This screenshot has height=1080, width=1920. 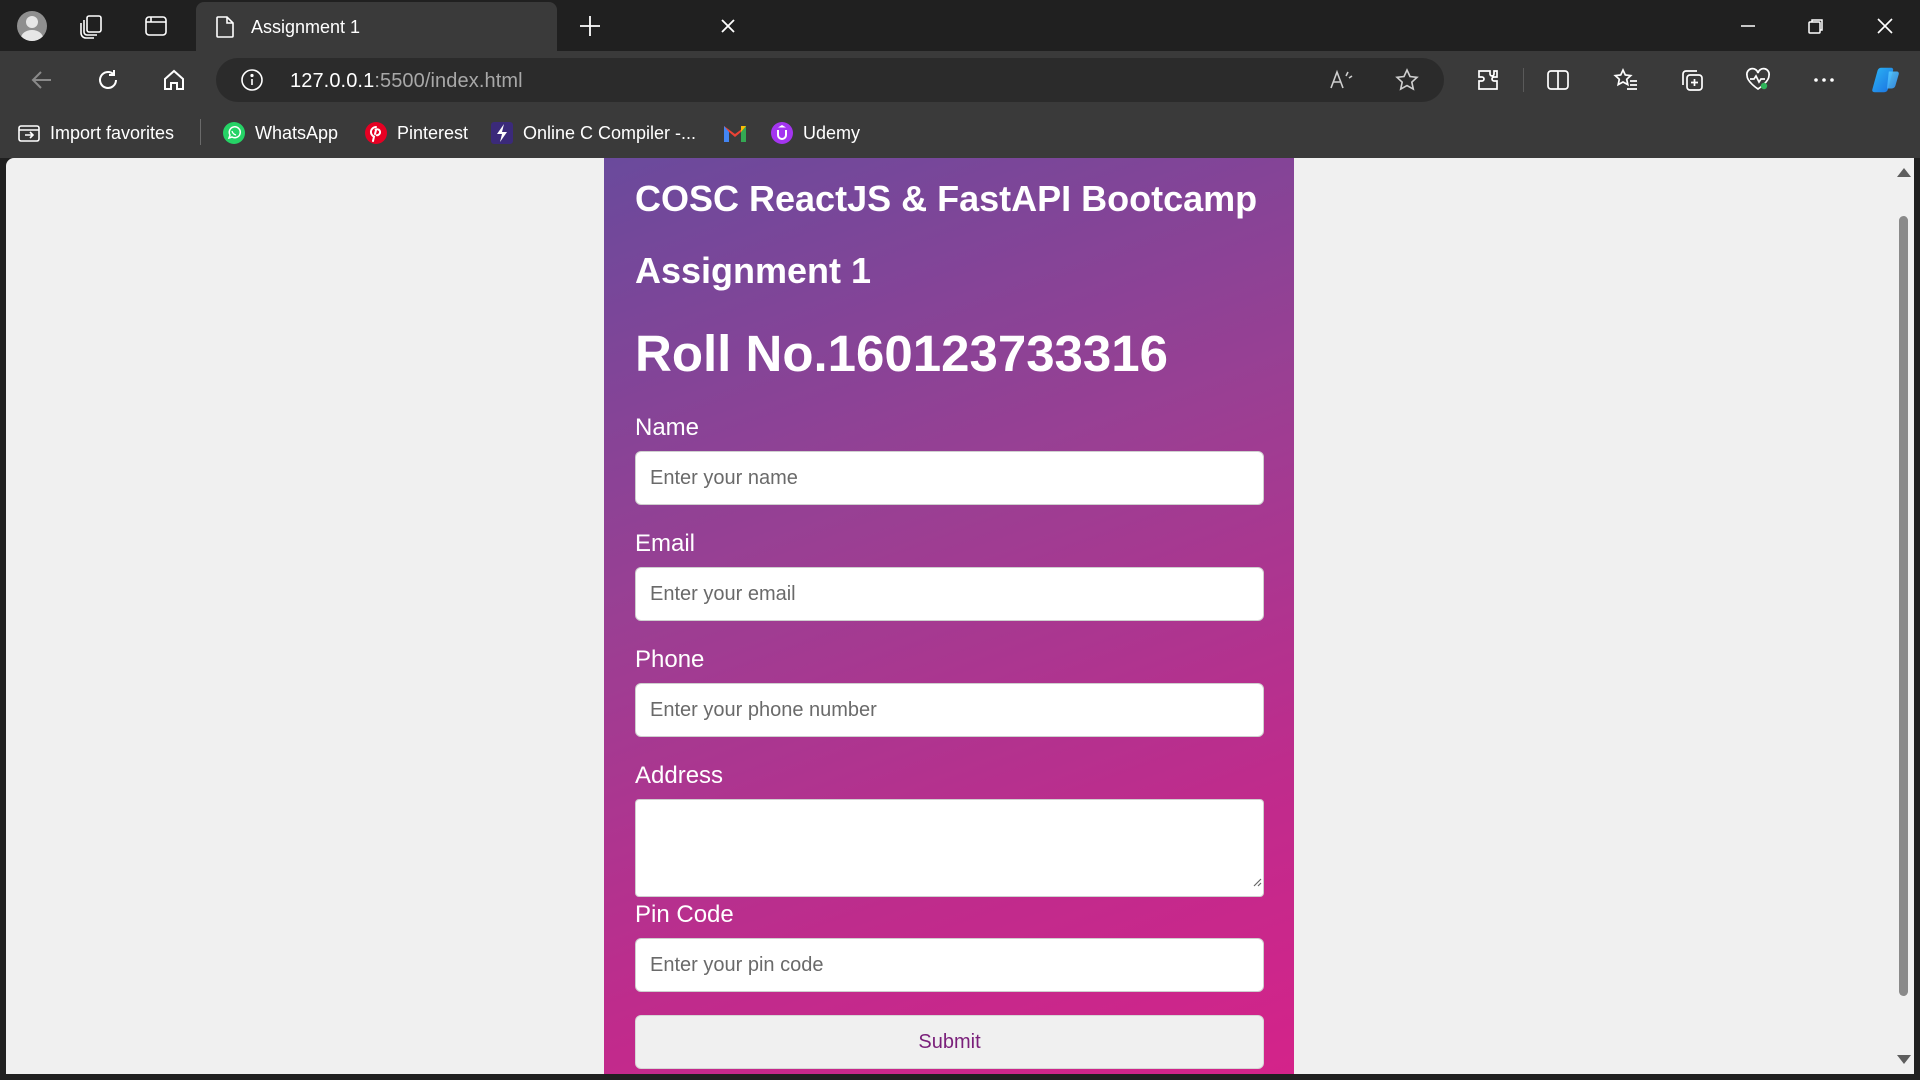 I want to click on workspaces-icon, so click(x=92, y=26).